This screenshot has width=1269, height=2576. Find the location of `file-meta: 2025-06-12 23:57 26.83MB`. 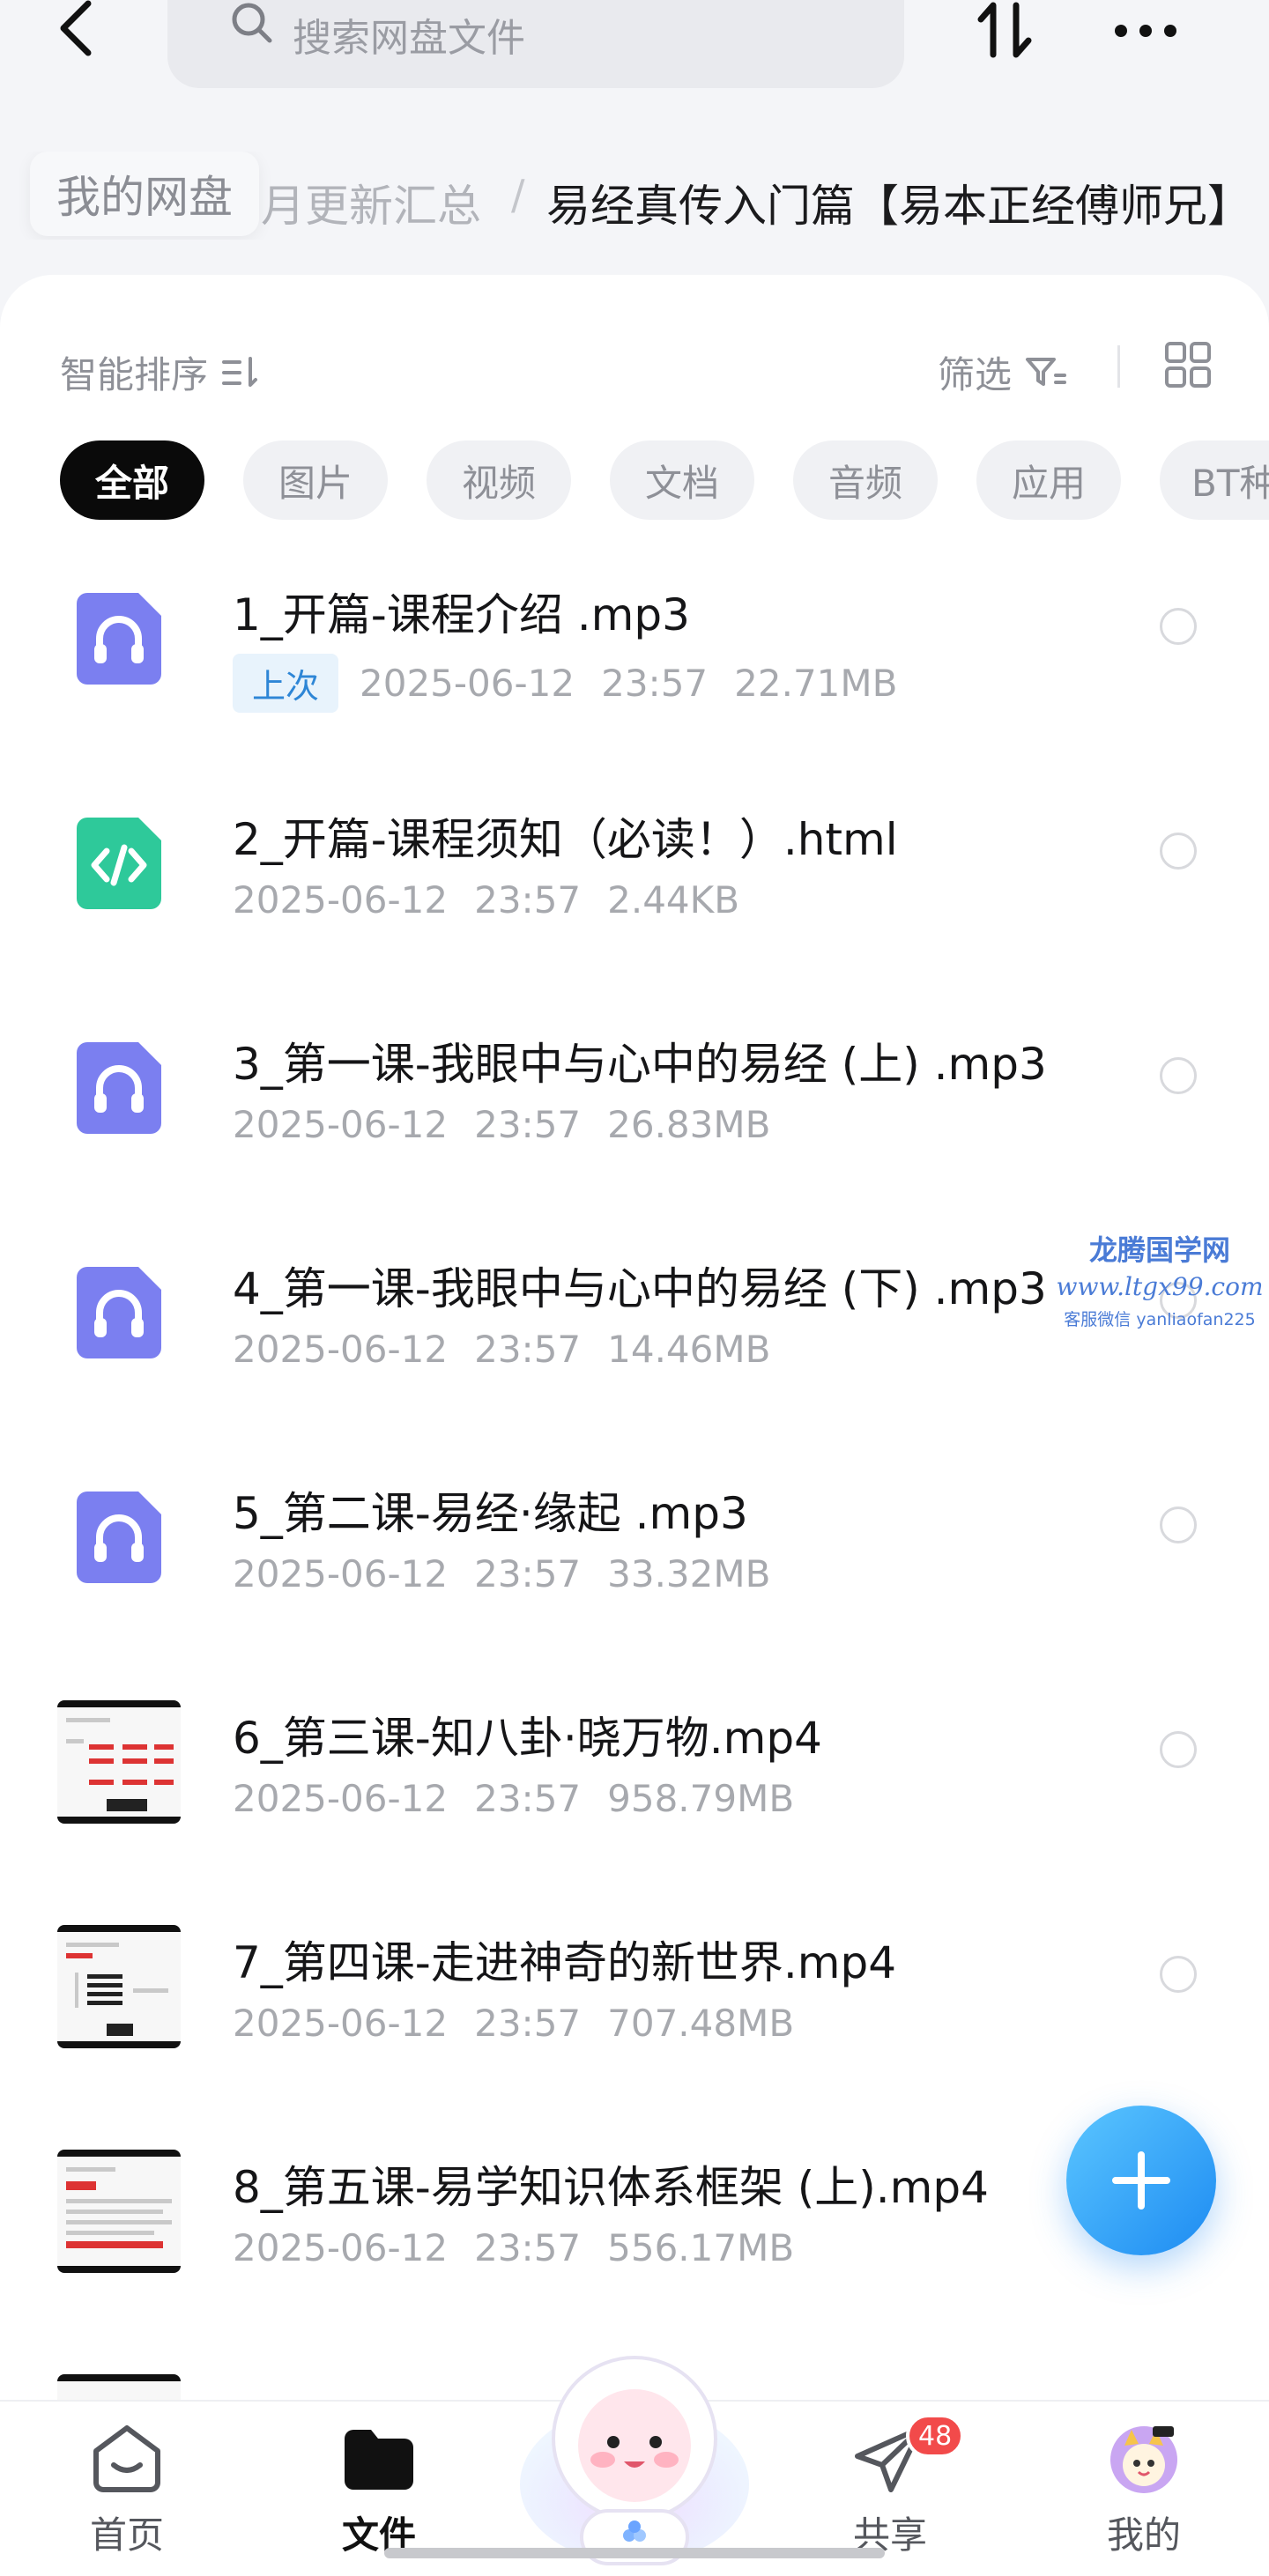

file-meta: 2025-06-12 23:57 26.83MB is located at coordinates (502, 1124).